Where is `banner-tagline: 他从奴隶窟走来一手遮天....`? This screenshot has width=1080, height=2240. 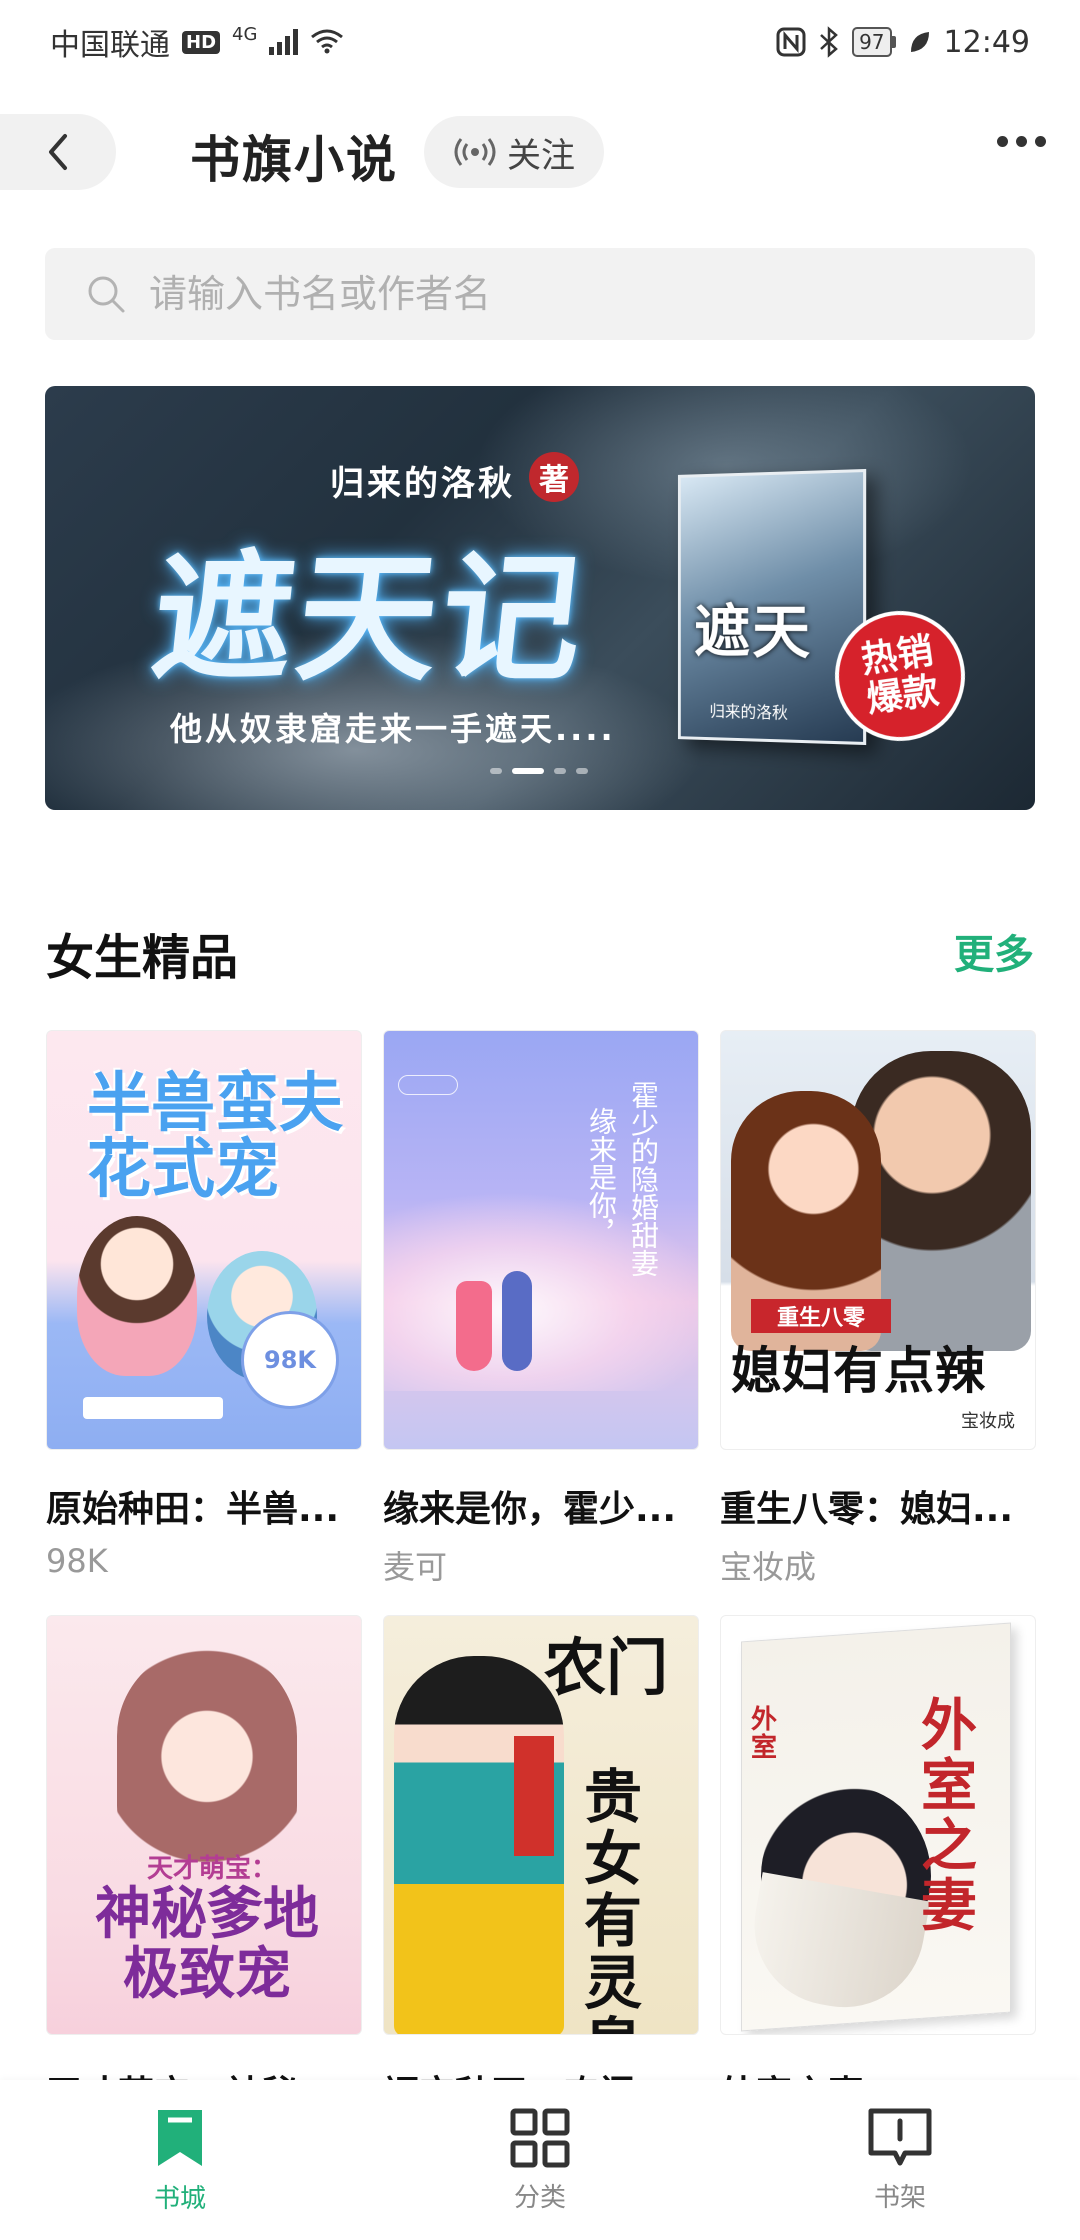
banner-tagline: 他从奴隶窟走来一手遮天.... is located at coordinates (393, 729).